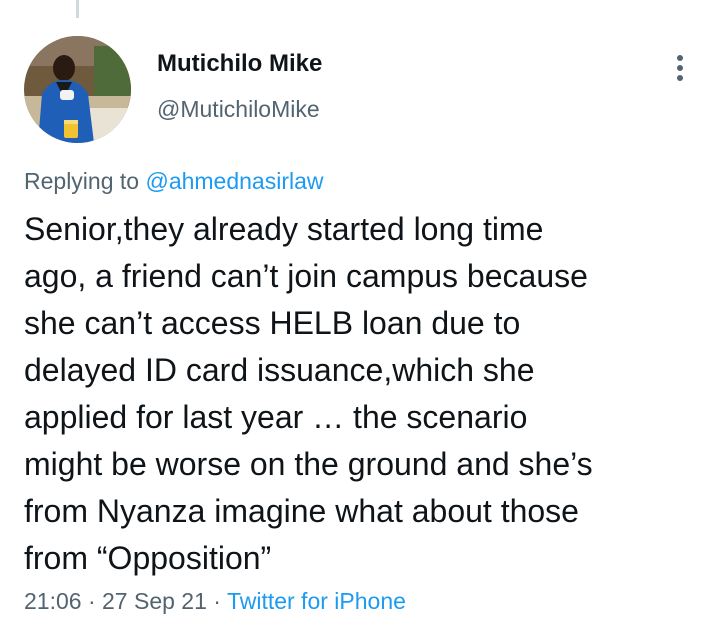 This screenshot has width=720, height=637. I want to click on tweet-source-link: Twitter for iPhone, so click(316, 601).